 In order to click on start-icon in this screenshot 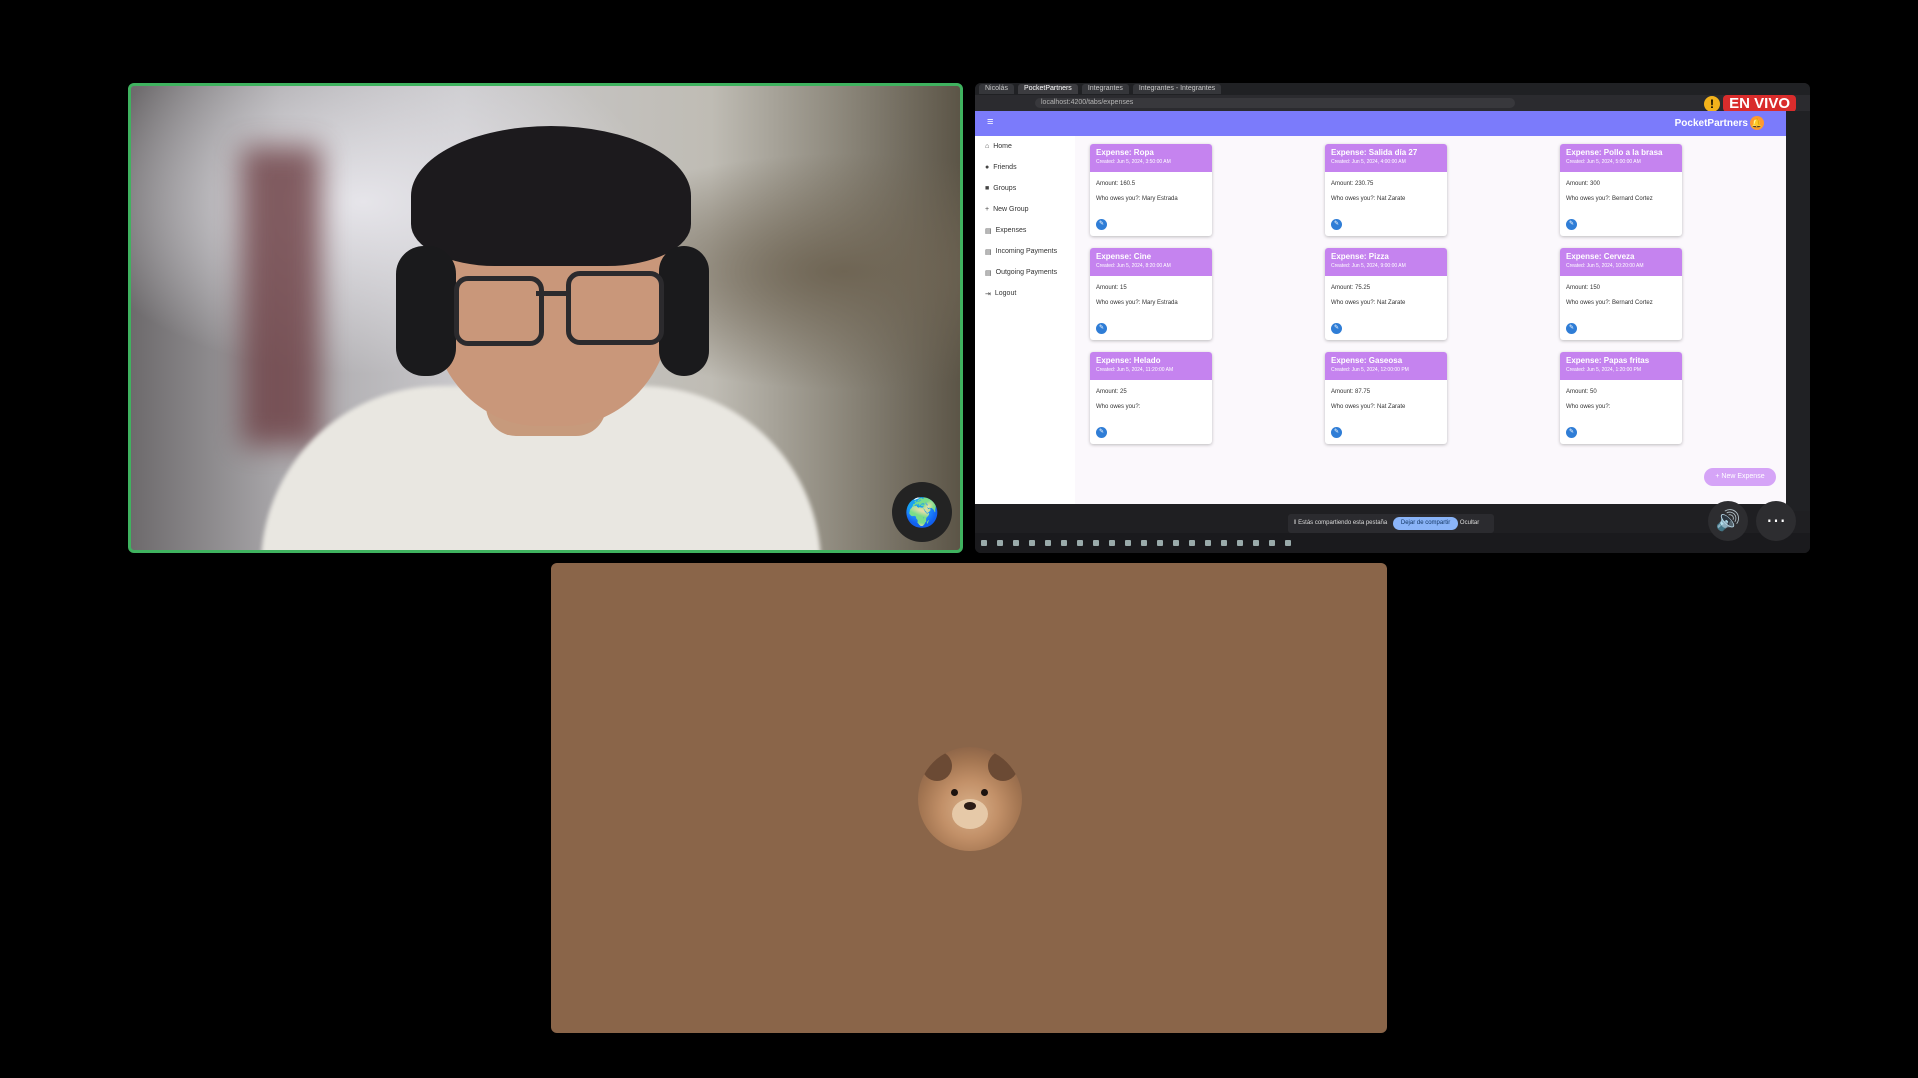, I will do `click(984, 543)`.